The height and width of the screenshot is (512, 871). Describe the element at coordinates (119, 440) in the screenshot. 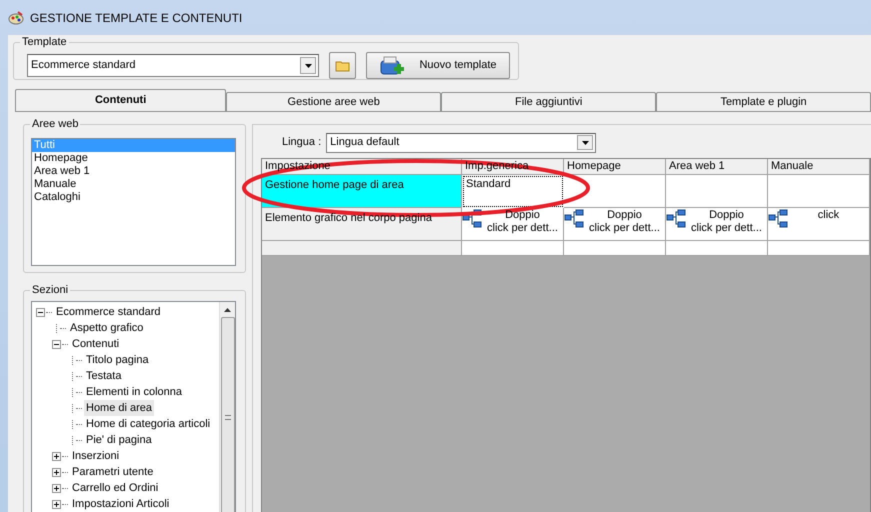

I see `tree-item: Pie' di pagina` at that location.